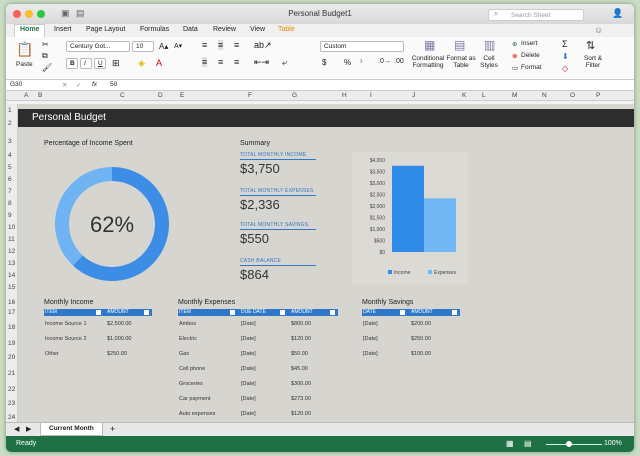 The height and width of the screenshot is (456, 640). What do you see at coordinates (10, 215) in the screenshot?
I see `row-header-9: 9` at bounding box center [10, 215].